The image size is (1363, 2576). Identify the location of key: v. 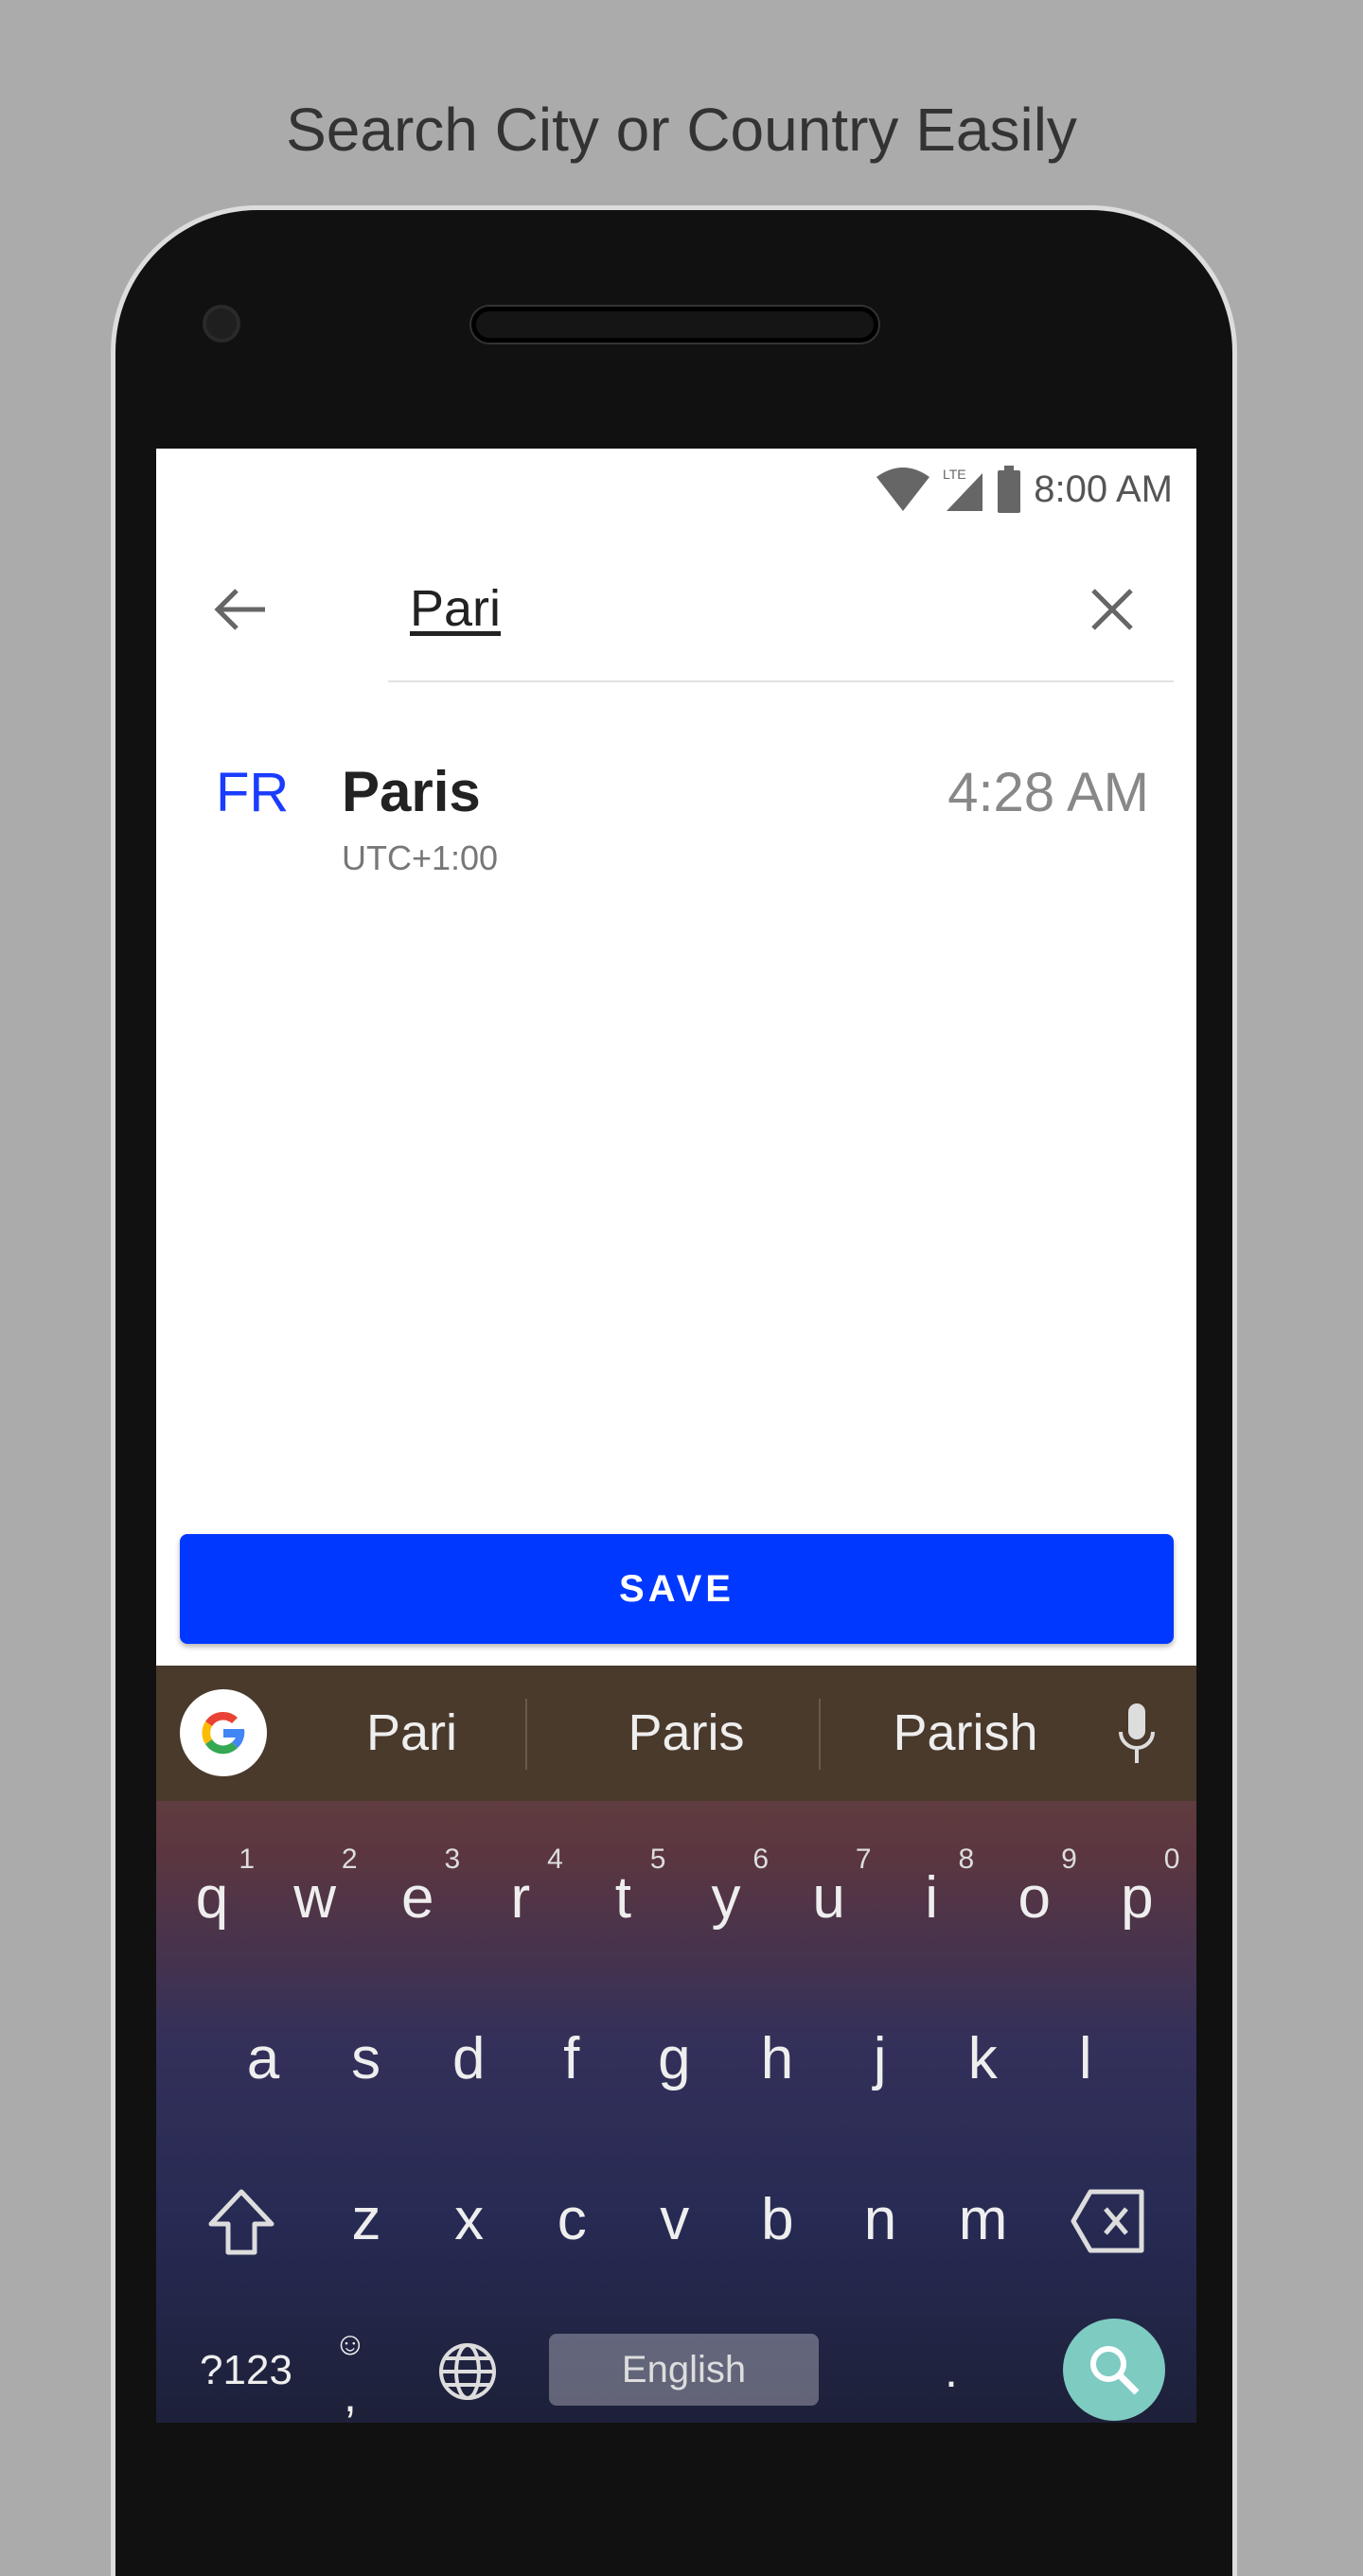
(675, 2219).